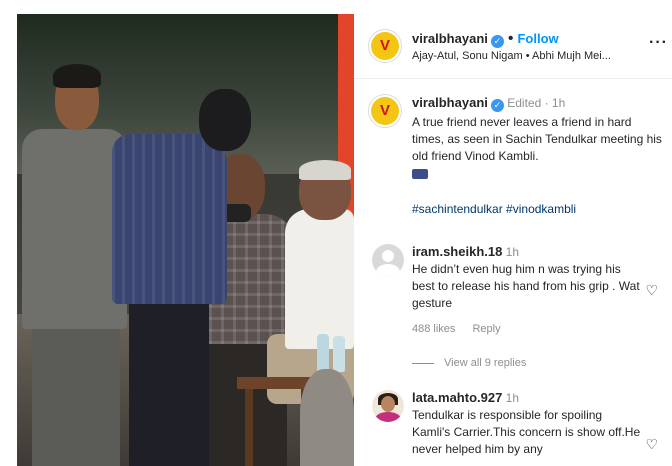 Image resolution: width=672 pixels, height=466 pixels. I want to click on photo-person-standing, so click(169, 219).